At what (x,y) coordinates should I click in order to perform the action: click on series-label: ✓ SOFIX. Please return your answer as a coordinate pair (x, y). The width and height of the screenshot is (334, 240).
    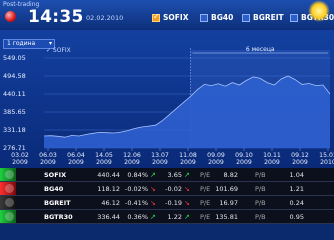
    Looking at the image, I should click on (58, 50).